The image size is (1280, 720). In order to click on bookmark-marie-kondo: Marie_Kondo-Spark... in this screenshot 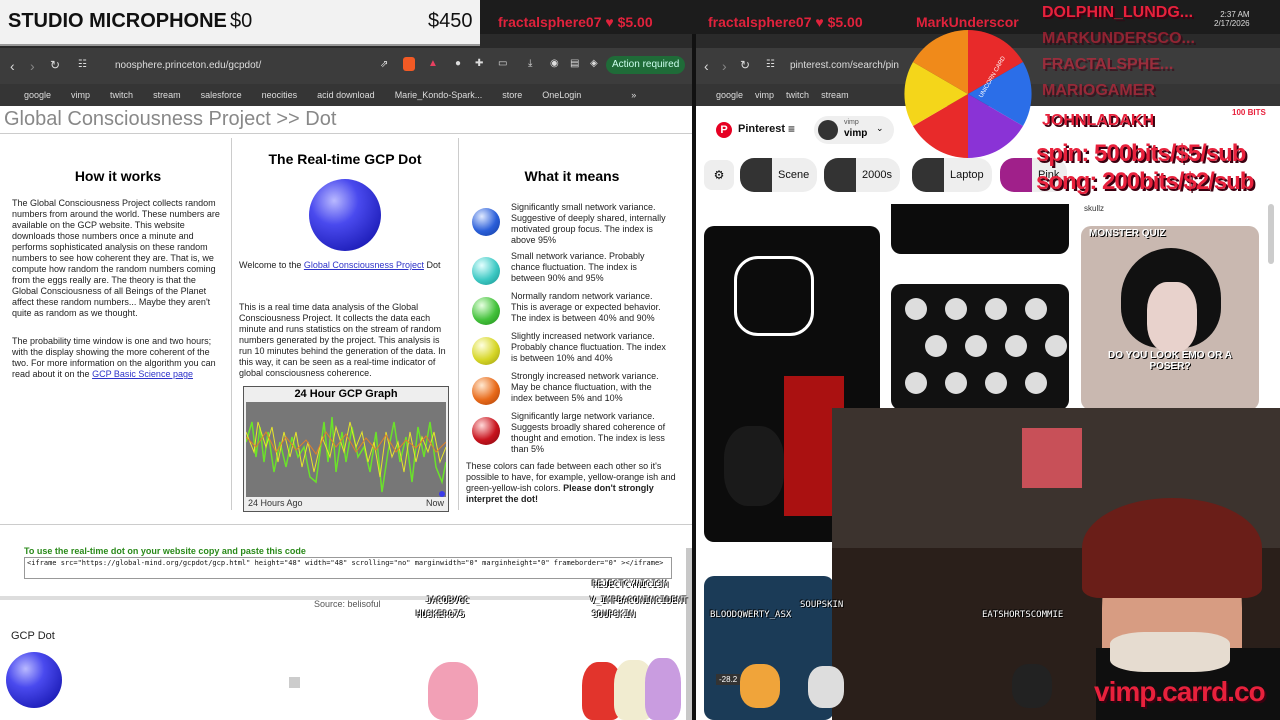, I will do `click(439, 95)`.